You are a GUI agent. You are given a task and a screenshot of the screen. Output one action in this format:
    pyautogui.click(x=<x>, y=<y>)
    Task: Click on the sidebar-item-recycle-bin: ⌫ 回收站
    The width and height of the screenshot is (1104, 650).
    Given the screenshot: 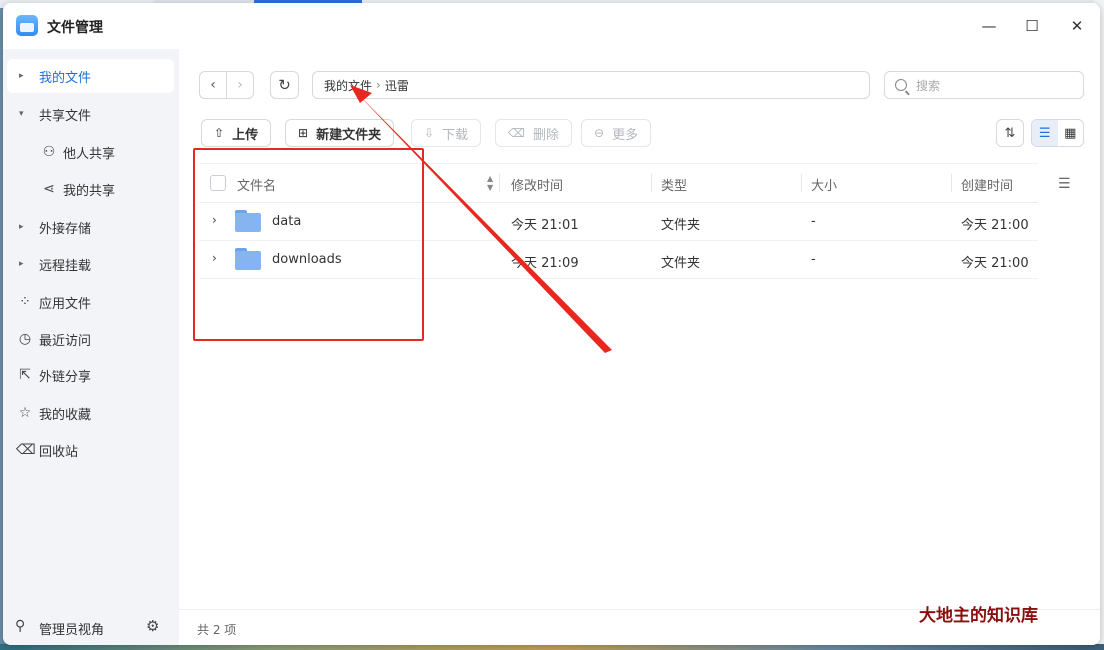 What is the action you would take?
    pyautogui.click(x=90, y=450)
    